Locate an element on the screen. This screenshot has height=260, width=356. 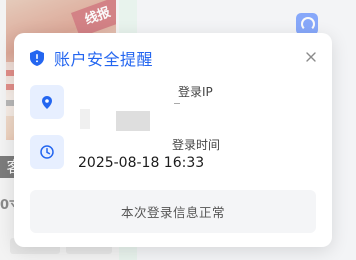
close-button is located at coordinates (311, 57).